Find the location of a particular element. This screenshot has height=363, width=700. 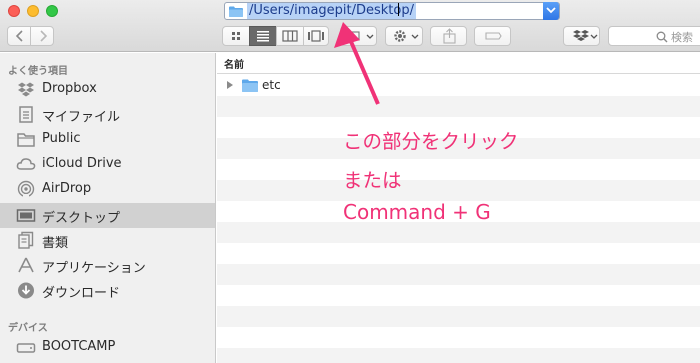

dropbox-button is located at coordinates (581, 36).